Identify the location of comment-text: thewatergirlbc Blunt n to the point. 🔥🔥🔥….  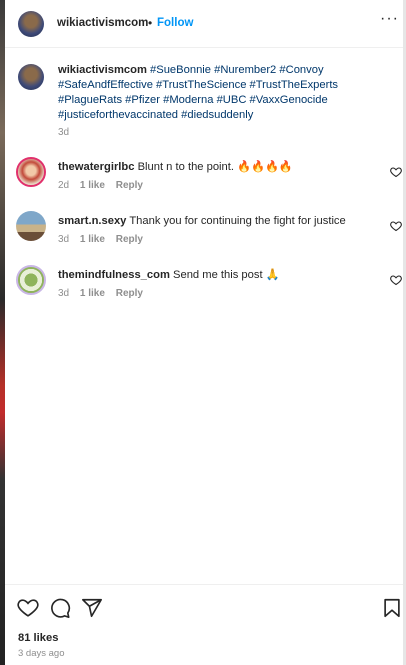
(218, 167).